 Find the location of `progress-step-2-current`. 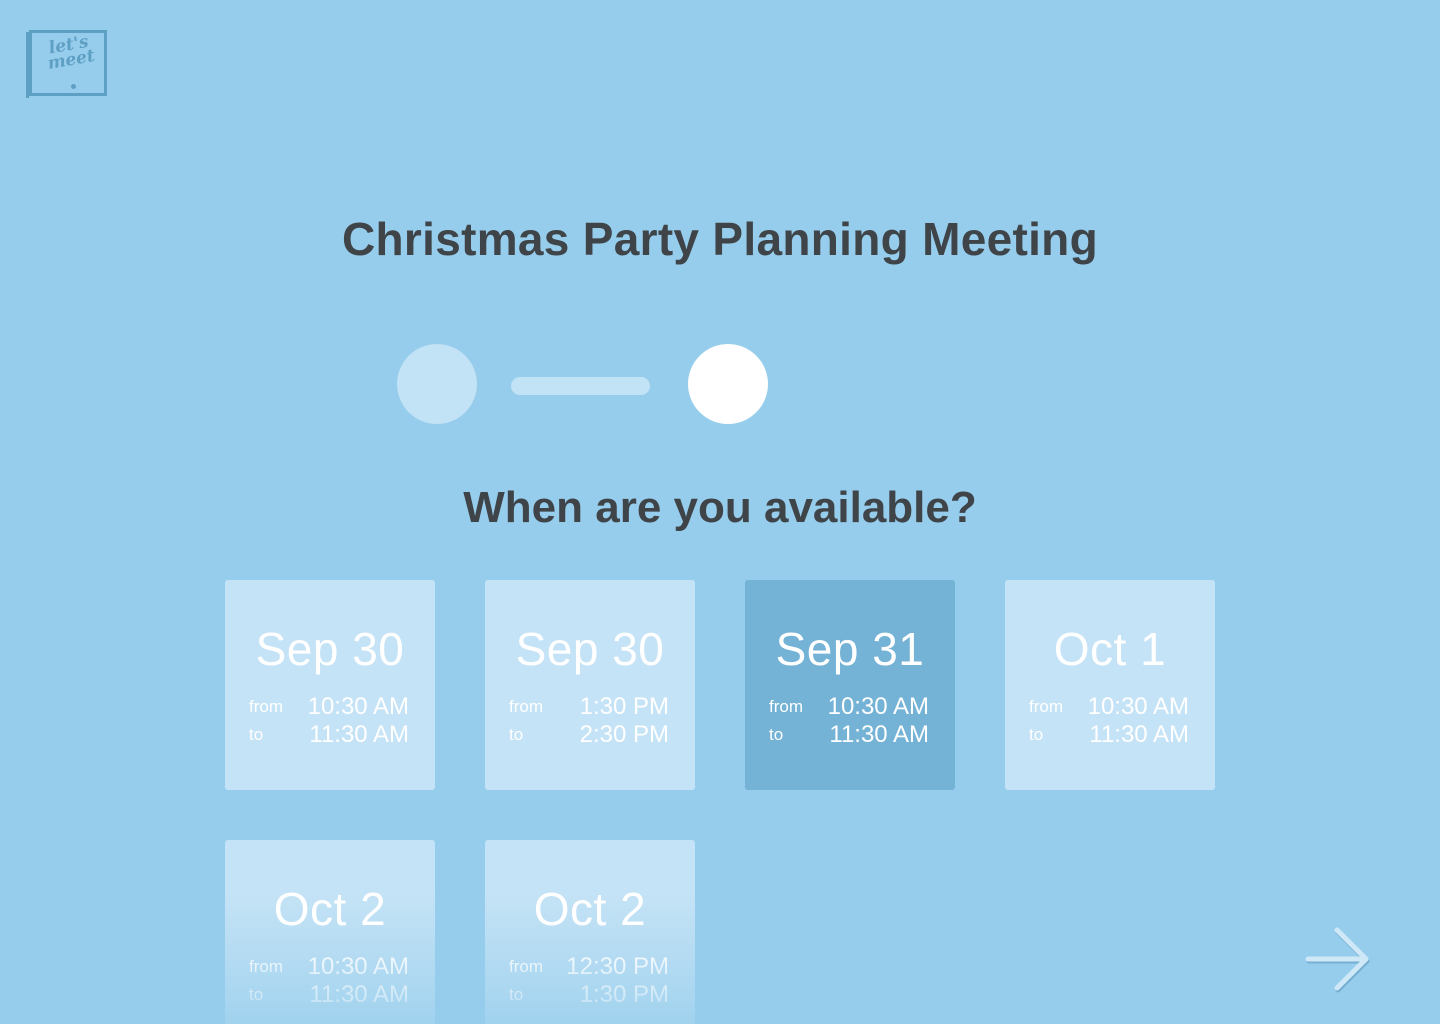

progress-step-2-current is located at coordinates (728, 384).